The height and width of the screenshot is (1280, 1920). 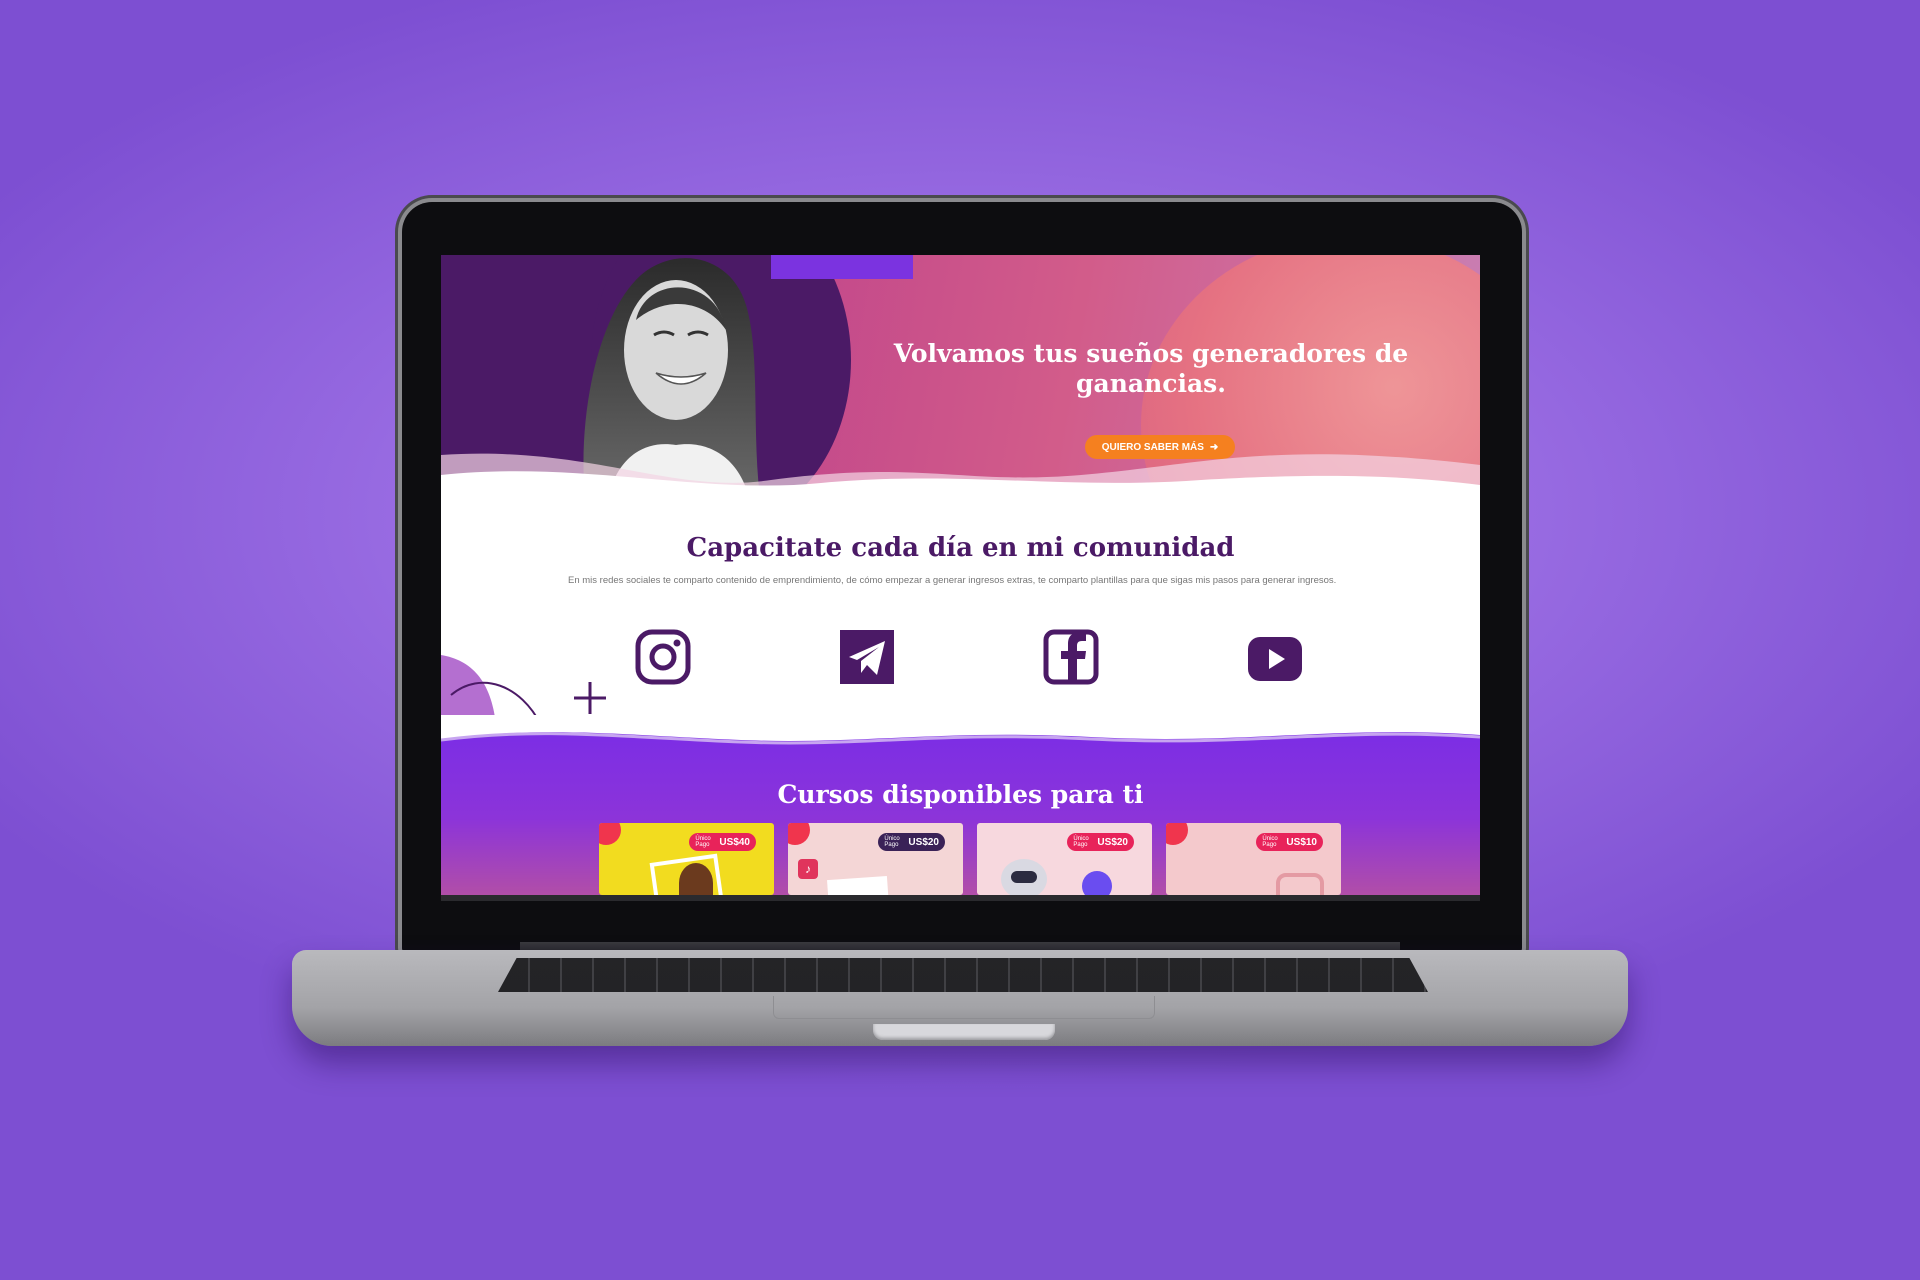 What do you see at coordinates (960, 730) in the screenshot?
I see `courses-wave` at bounding box center [960, 730].